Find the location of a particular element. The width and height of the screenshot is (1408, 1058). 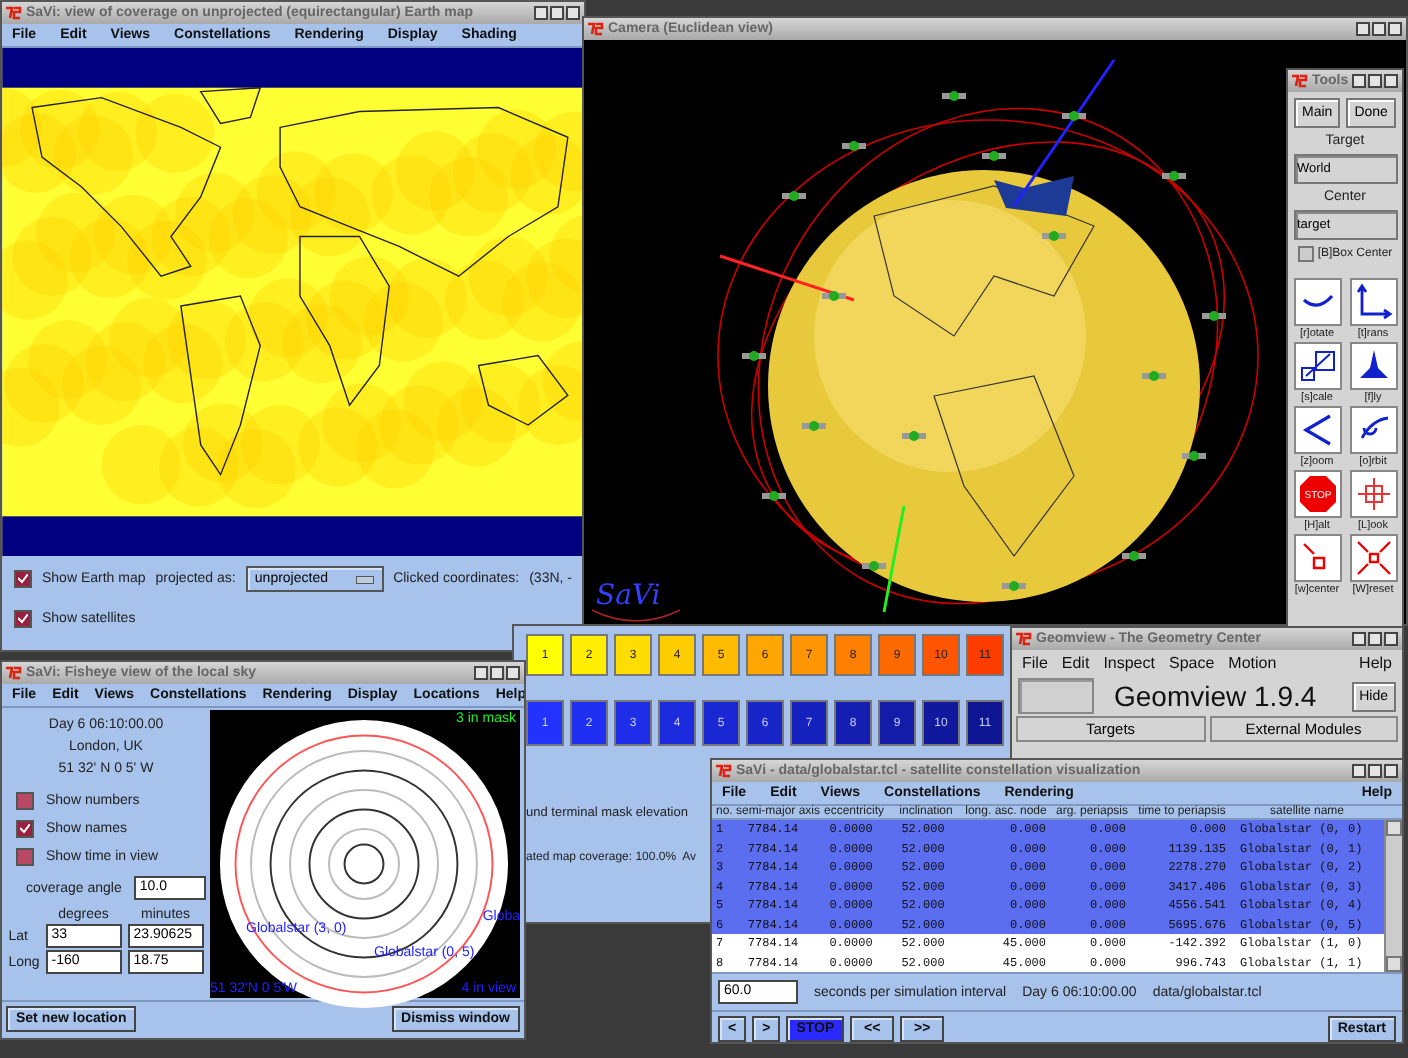

menu-item: Help is located at coordinates (1375, 663).